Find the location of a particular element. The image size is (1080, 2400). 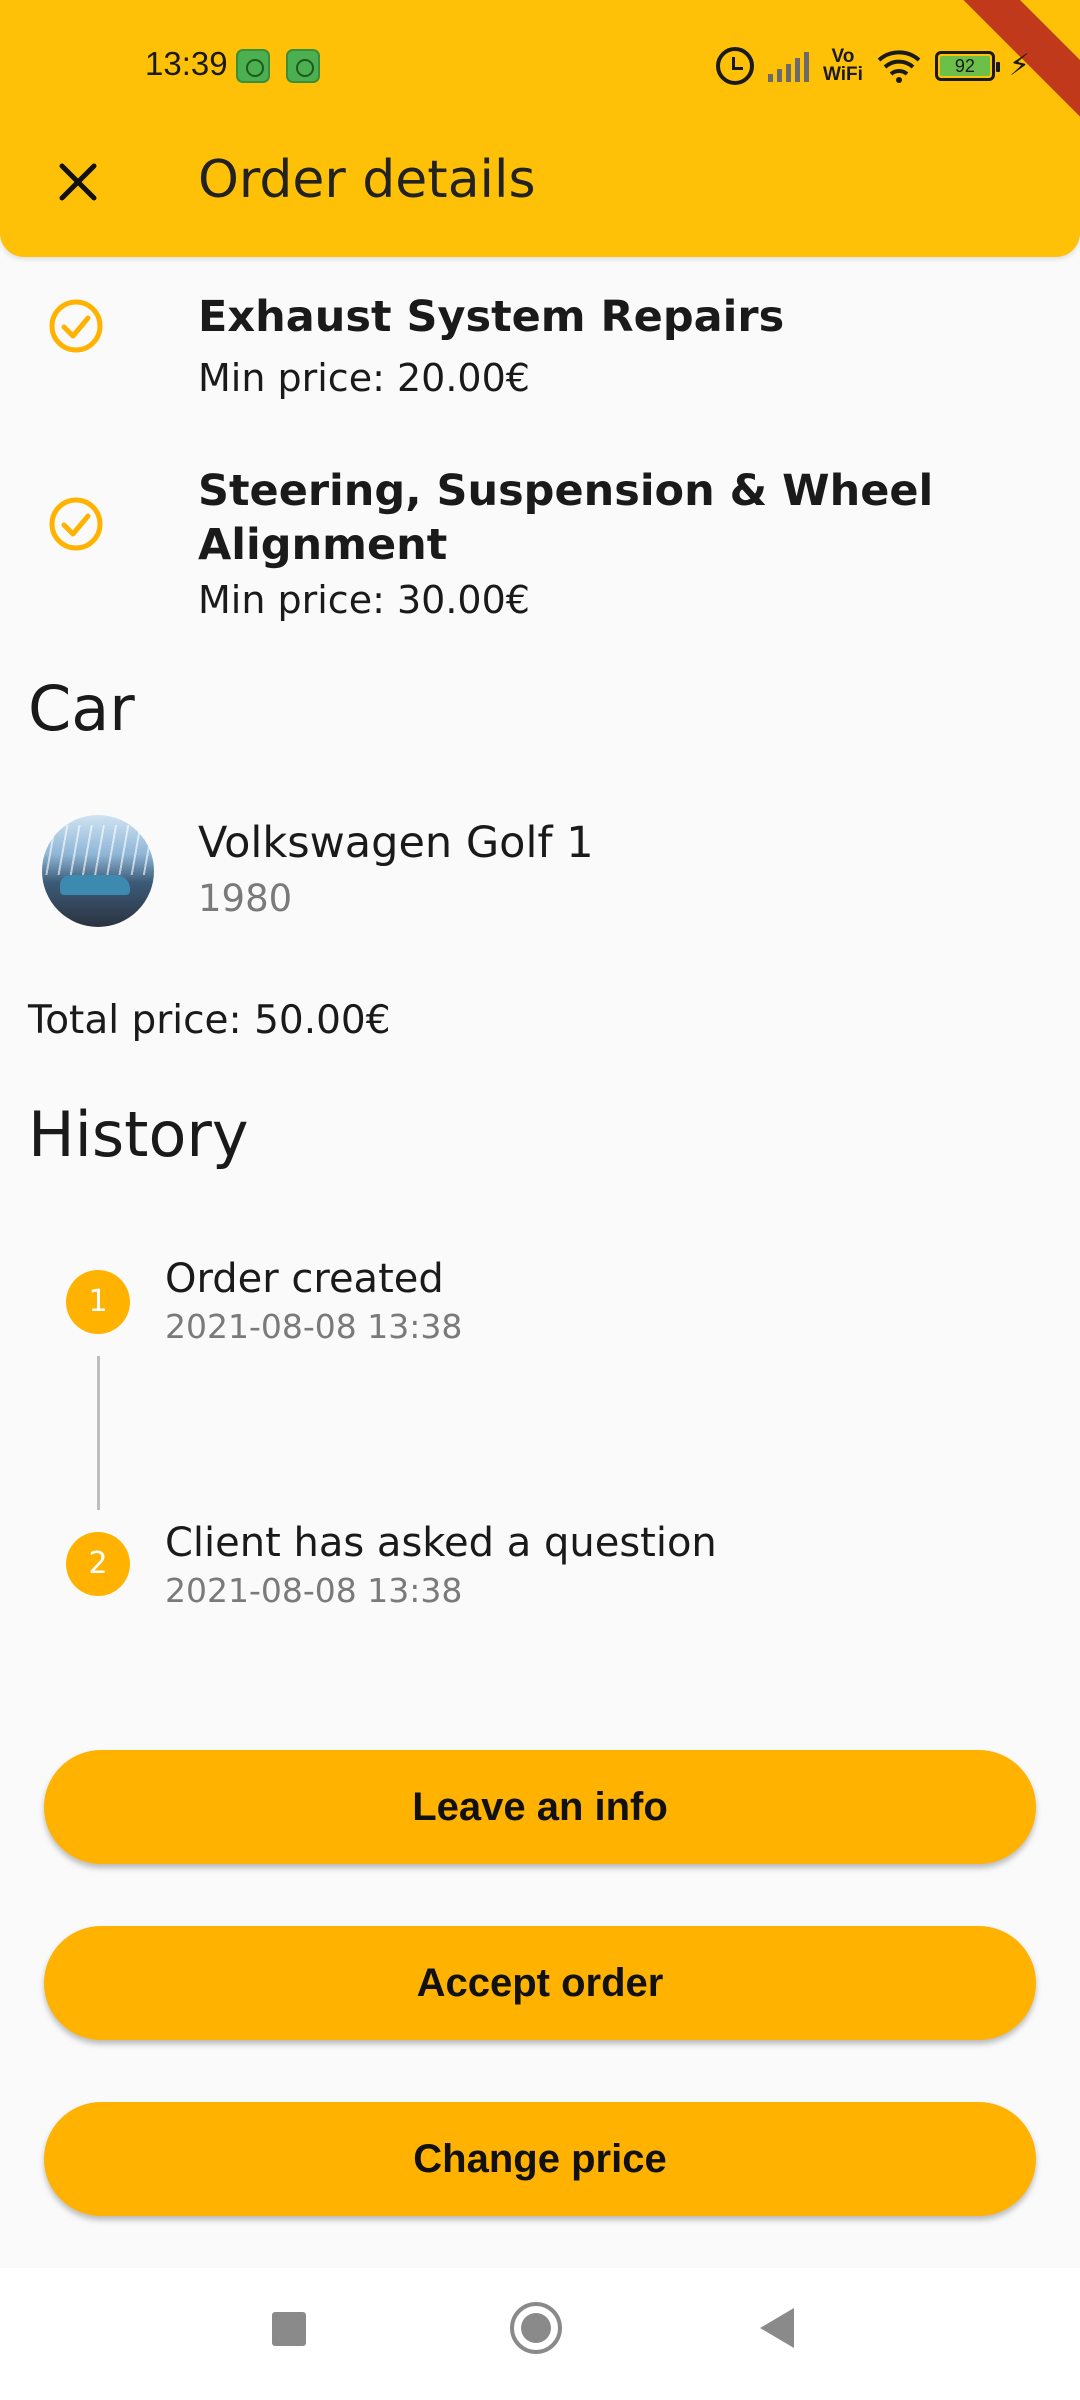

signal-icon is located at coordinates (788, 66).